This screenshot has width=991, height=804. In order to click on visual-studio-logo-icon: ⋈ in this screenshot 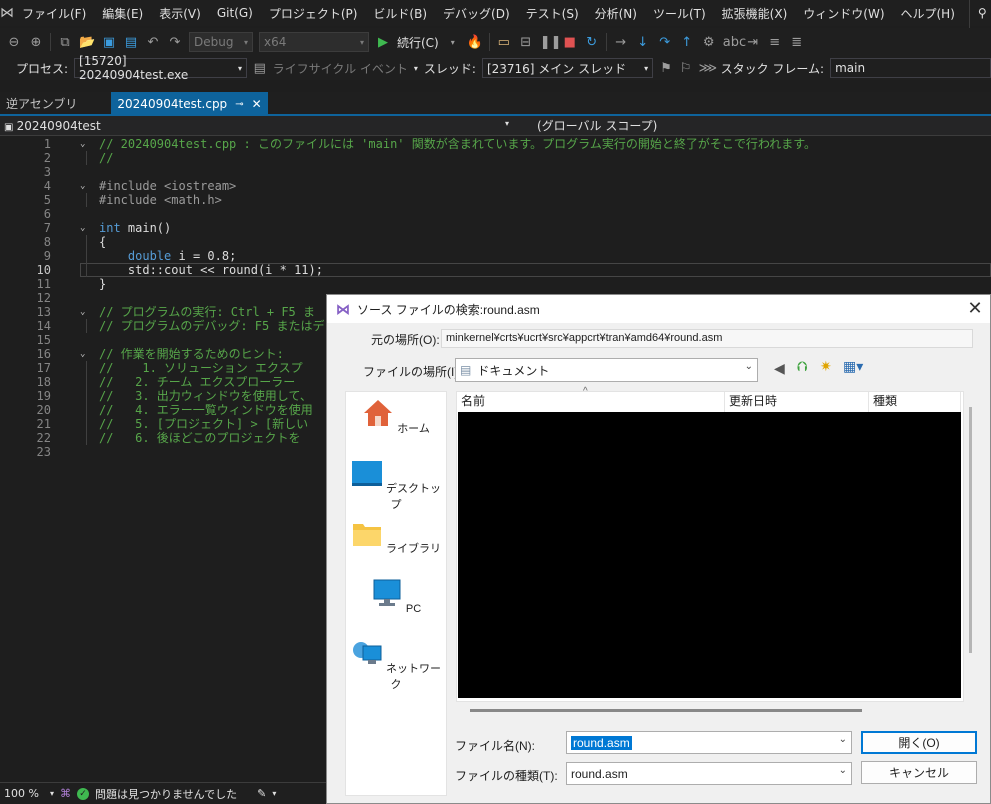, I will do `click(7, 13)`.